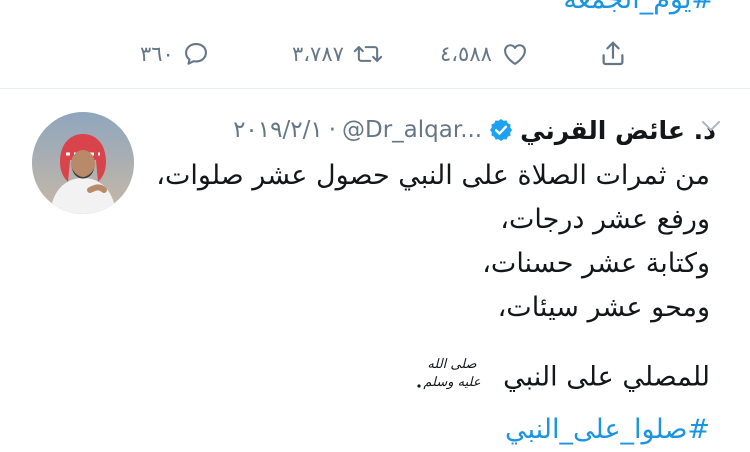 Image resolution: width=750 pixels, height=452 pixels. What do you see at coordinates (375, 88) in the screenshot?
I see `tweet-divider` at bounding box center [375, 88].